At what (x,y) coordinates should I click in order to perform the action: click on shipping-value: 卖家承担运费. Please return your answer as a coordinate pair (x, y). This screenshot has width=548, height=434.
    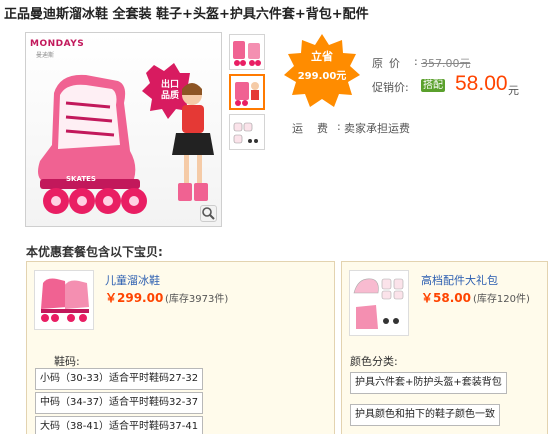
    Looking at the image, I should click on (377, 128).